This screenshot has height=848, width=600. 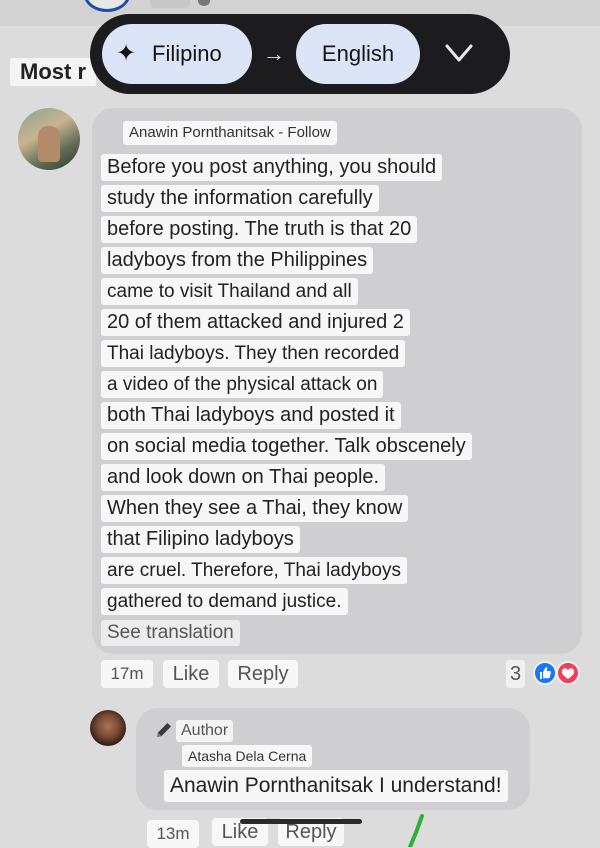 I want to click on target-language-label: English, so click(x=358, y=53).